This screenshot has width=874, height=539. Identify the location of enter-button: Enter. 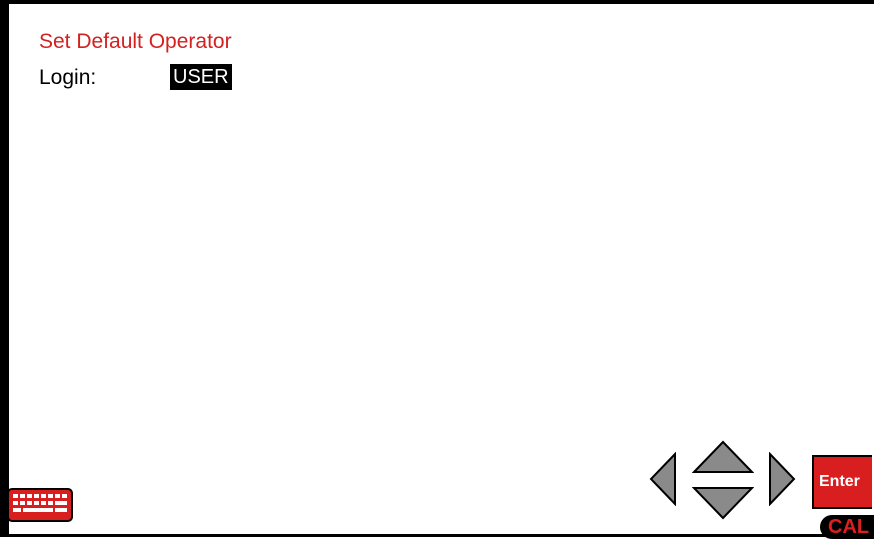
(842, 482).